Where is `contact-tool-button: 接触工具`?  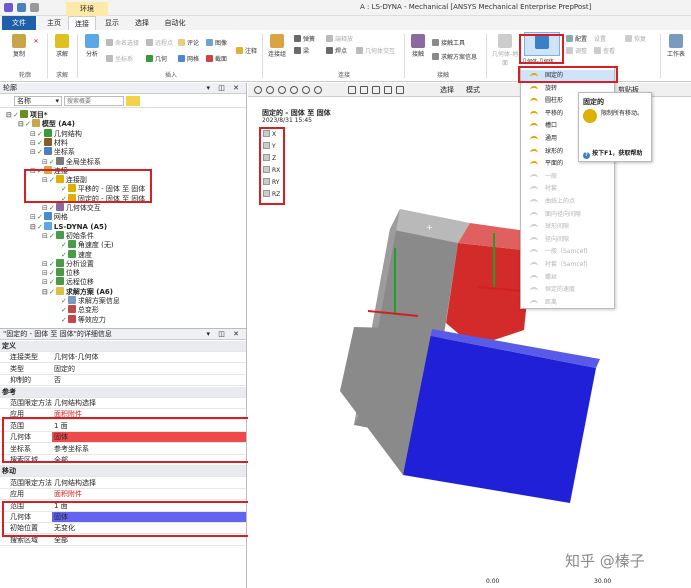 contact-tool-button: 接触工具 is located at coordinates (448, 42).